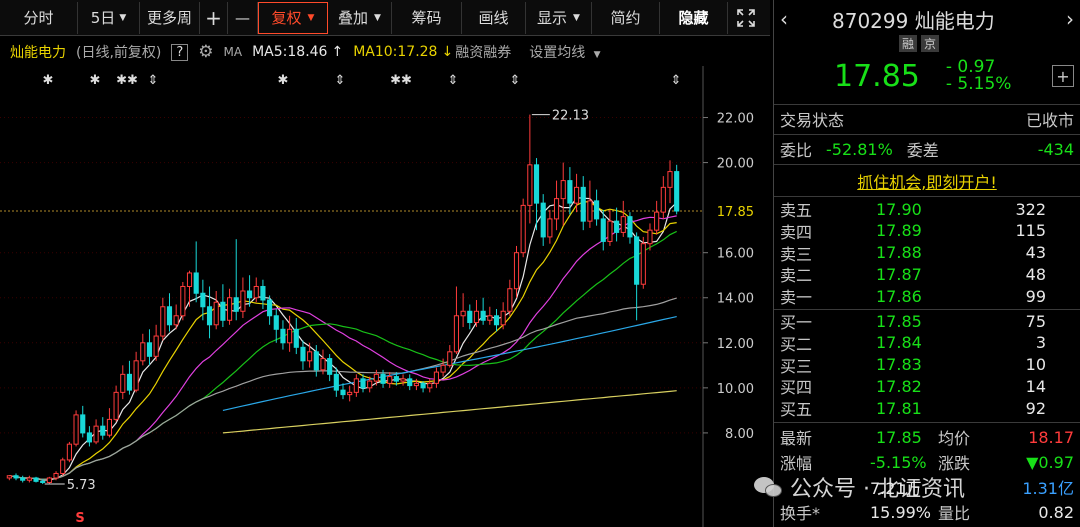 The height and width of the screenshot is (527, 1080). Describe the element at coordinates (1070, 19) in the screenshot. I see `next-stock-button: ›` at that location.